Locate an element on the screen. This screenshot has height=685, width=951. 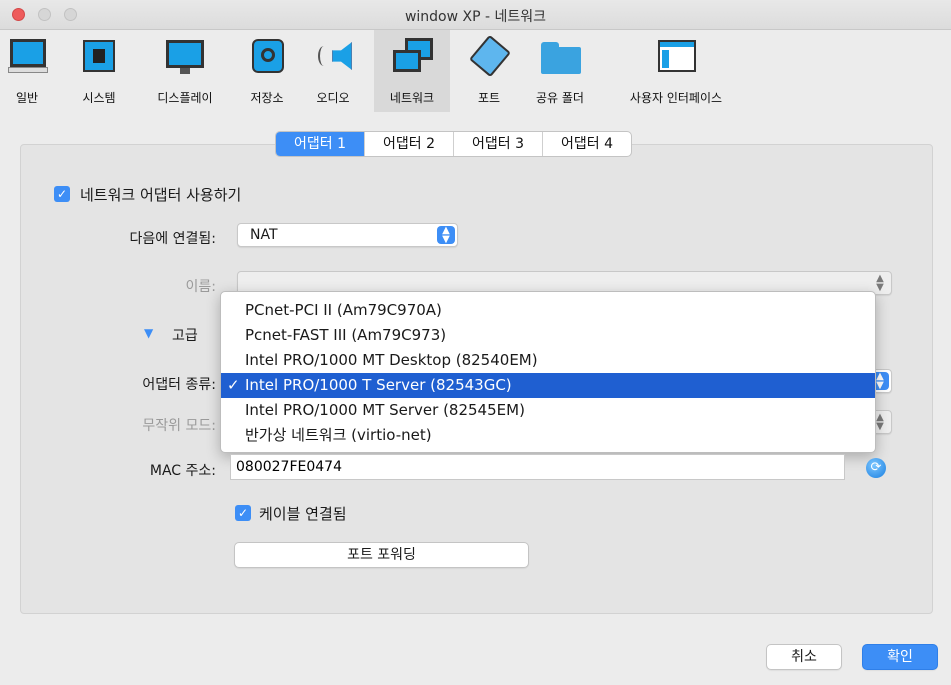
adapter-type-option: Intel PRO/1000 MT Server (82545EM) is located at coordinates (548, 410).